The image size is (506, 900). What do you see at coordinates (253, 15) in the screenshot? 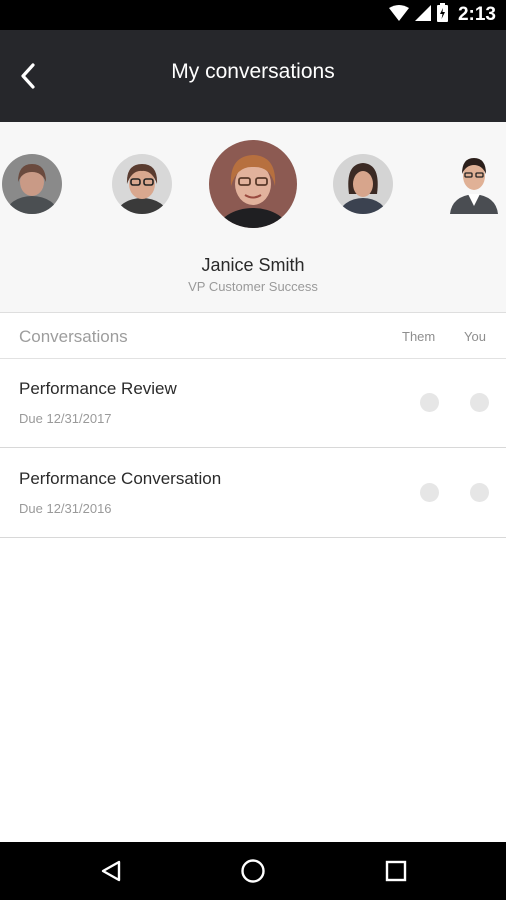
I see `status-bar: 2:13` at bounding box center [253, 15].